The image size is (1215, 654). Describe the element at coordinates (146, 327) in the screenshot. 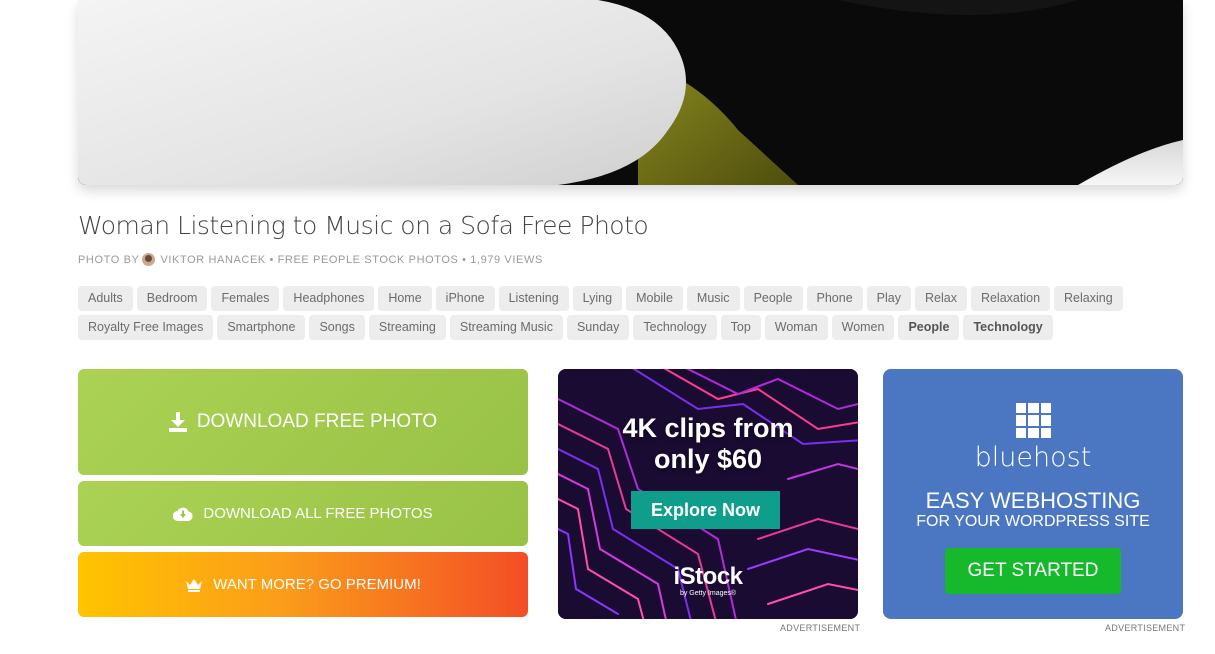

I see `tag-royalty-free-images: Royalty Free Images` at that location.